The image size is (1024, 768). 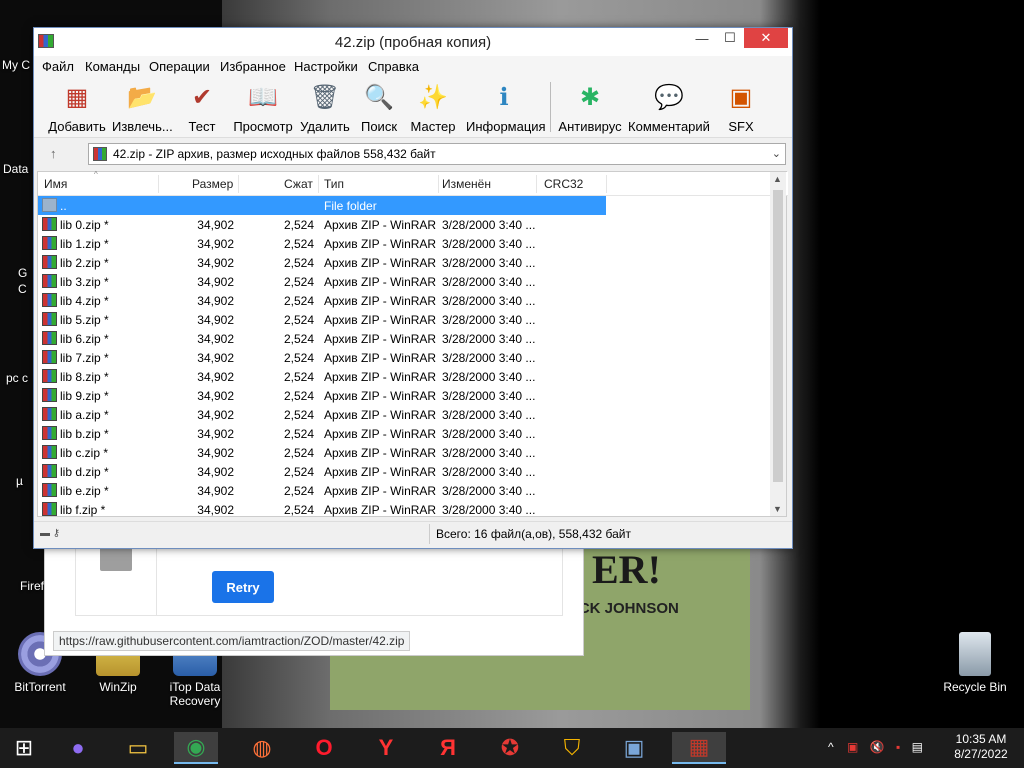 What do you see at coordinates (741, 107) in the screenshot?
I see `toolbar-sfx-button: ▣ SFX` at bounding box center [741, 107].